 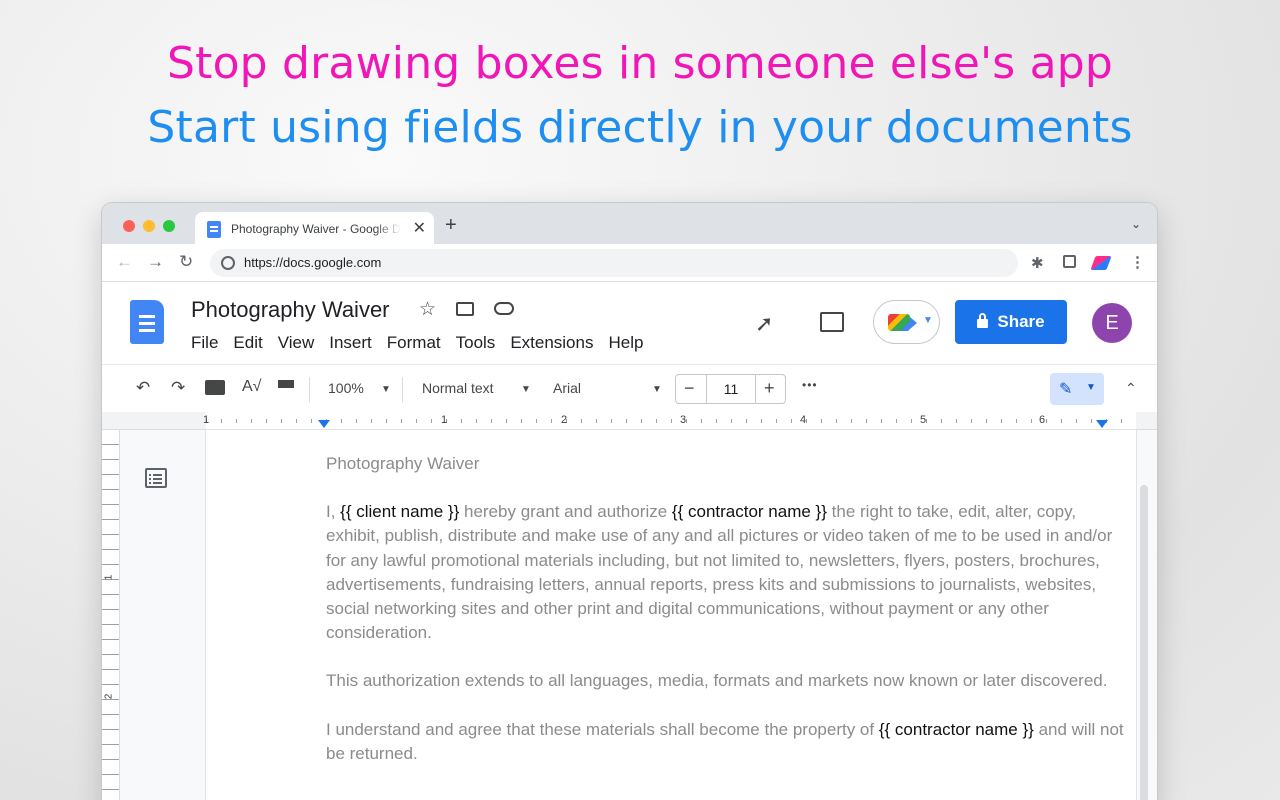 I want to click on text-run: hereby grant and authorize, so click(x=565, y=512).